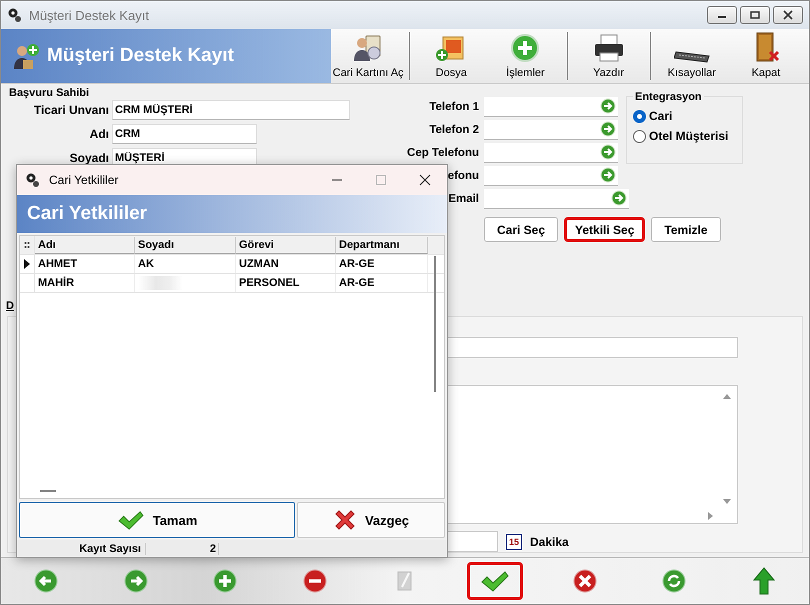 This screenshot has height=605, width=810. What do you see at coordinates (232, 264) in the screenshot?
I see `grid-row: AHMET AK UZMAN AR-GE` at bounding box center [232, 264].